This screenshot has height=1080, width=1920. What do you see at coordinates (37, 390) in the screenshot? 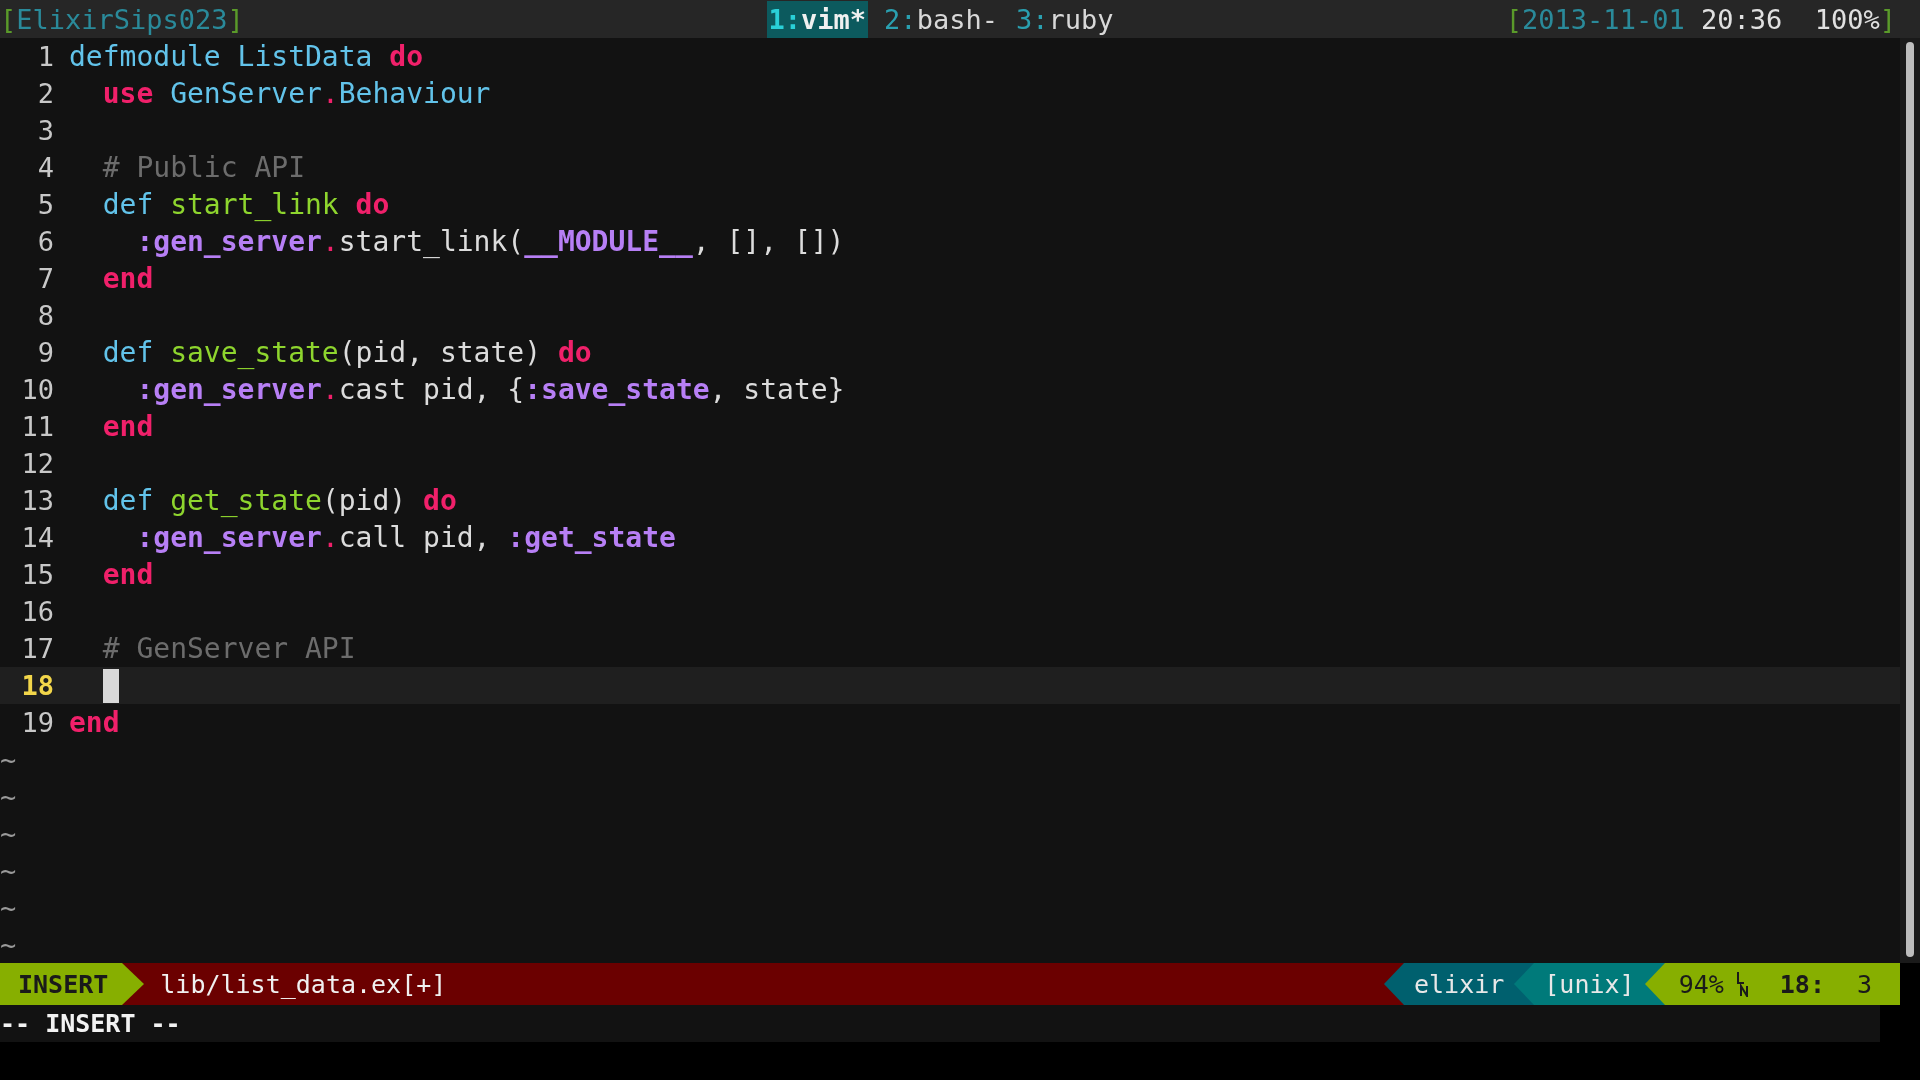
I see `line-number: 10` at bounding box center [37, 390].